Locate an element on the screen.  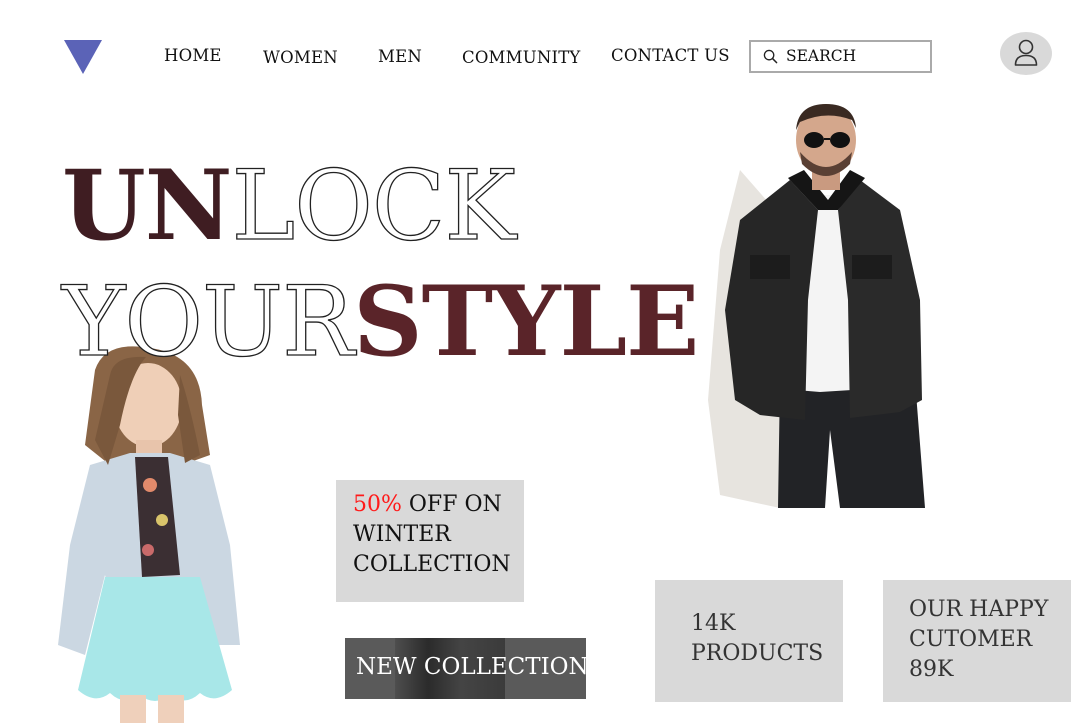
promo-percent: 50% is located at coordinates (377, 504).